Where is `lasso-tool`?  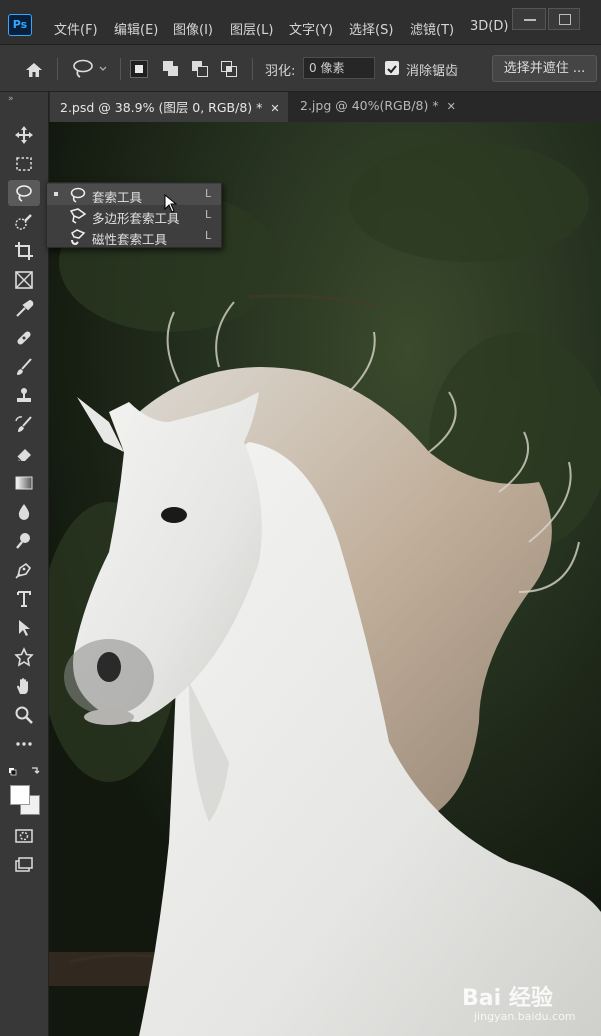 lasso-tool is located at coordinates (24, 193).